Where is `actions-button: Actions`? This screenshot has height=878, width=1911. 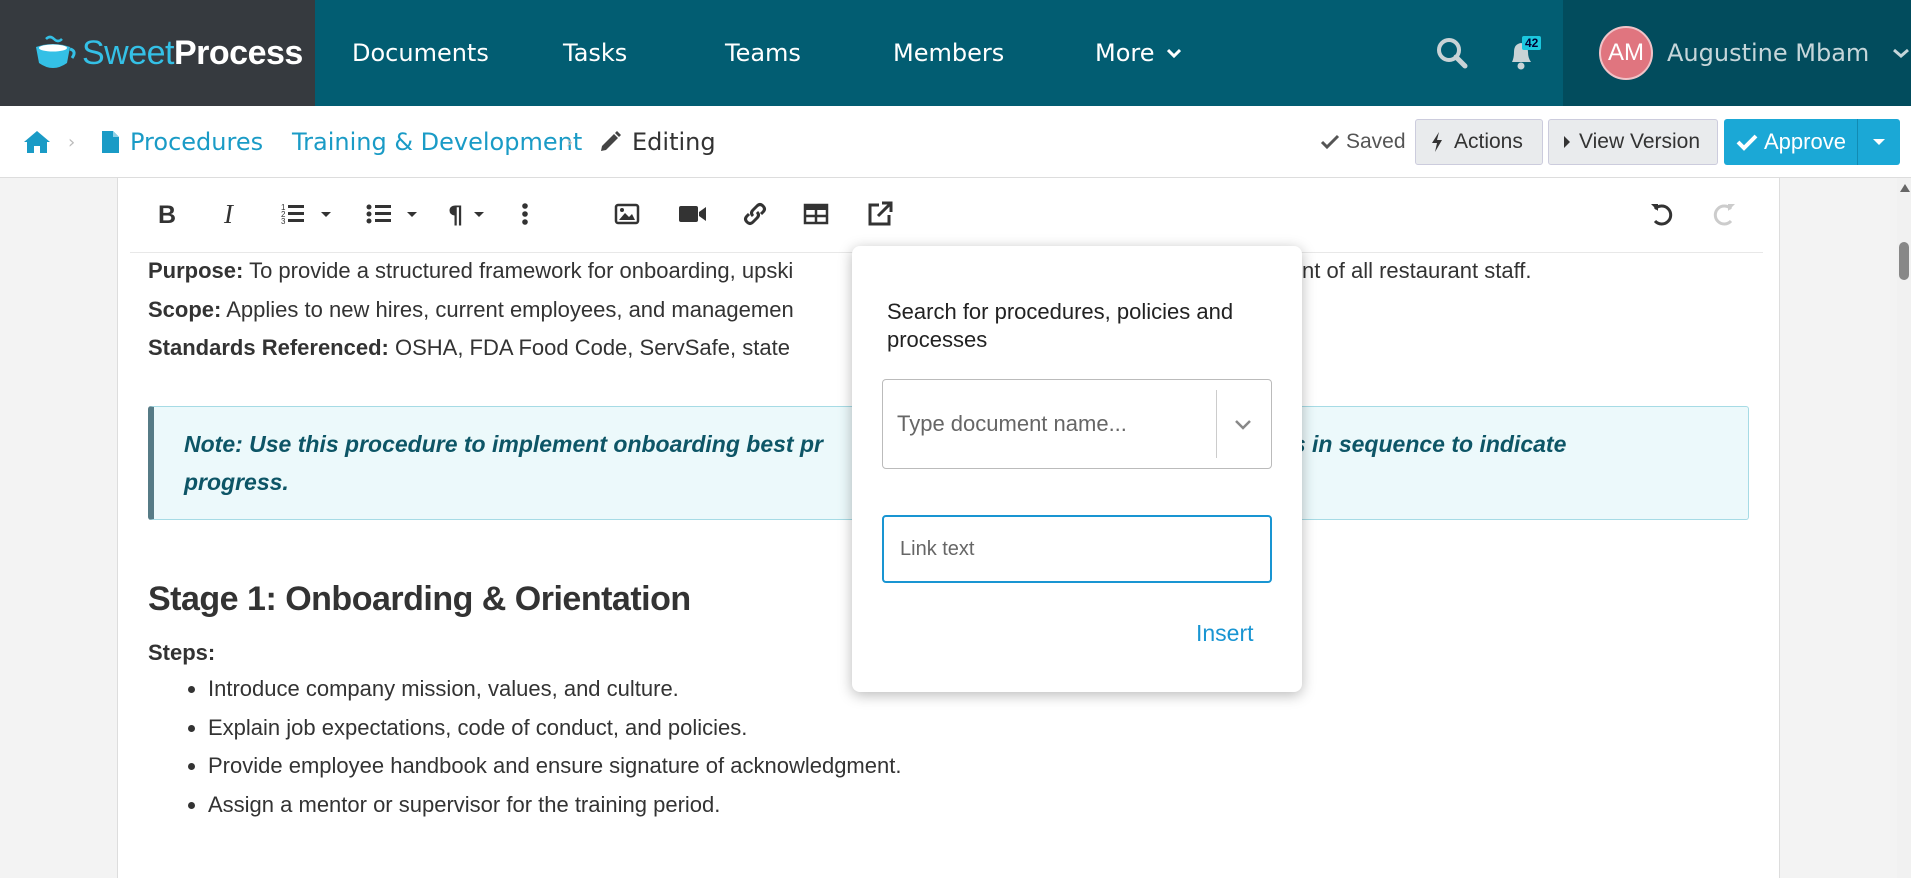
actions-button: Actions is located at coordinates (1479, 142).